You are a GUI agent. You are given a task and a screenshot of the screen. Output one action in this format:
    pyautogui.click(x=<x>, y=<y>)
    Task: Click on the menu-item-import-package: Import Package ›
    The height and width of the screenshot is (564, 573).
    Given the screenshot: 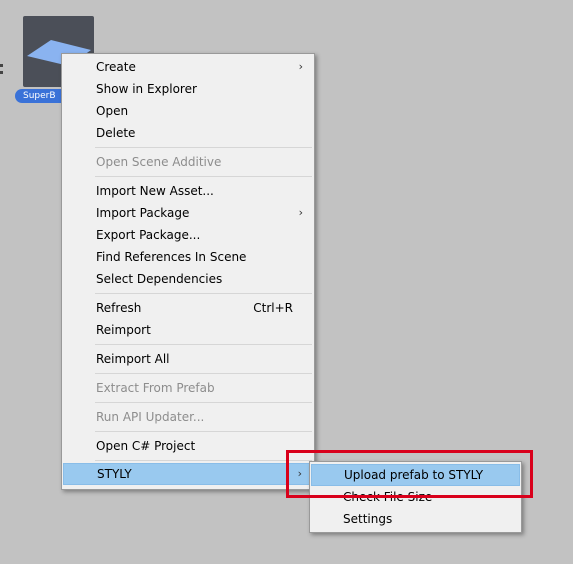 What is the action you would take?
    pyautogui.click(x=188, y=213)
    